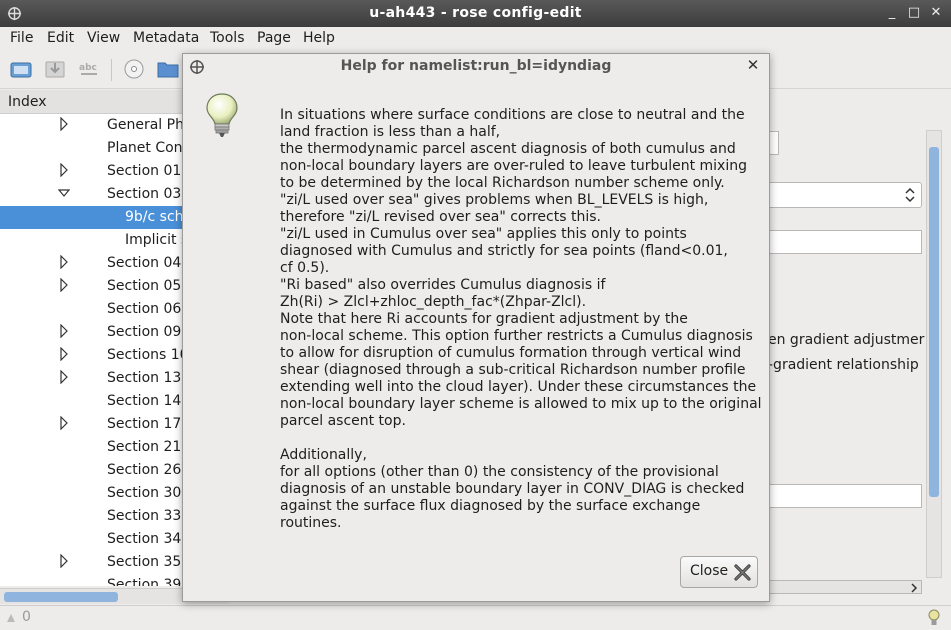  Describe the element at coordinates (144, 562) in the screenshot. I see `tree-item-label: Section 35` at that location.